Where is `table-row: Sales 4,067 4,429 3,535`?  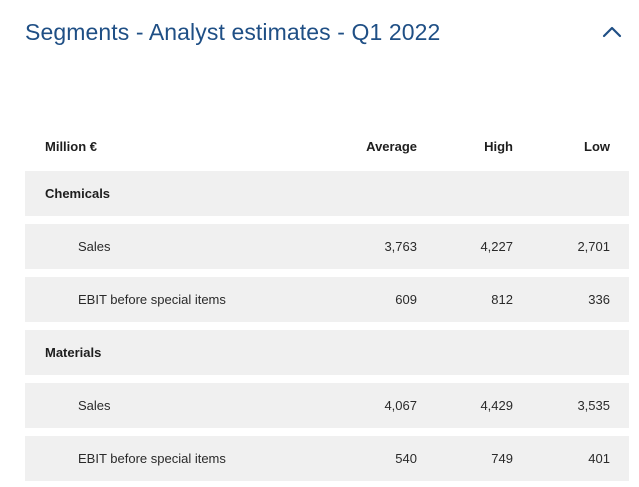
table-row: Sales 4,067 4,429 3,535 is located at coordinates (327, 405).